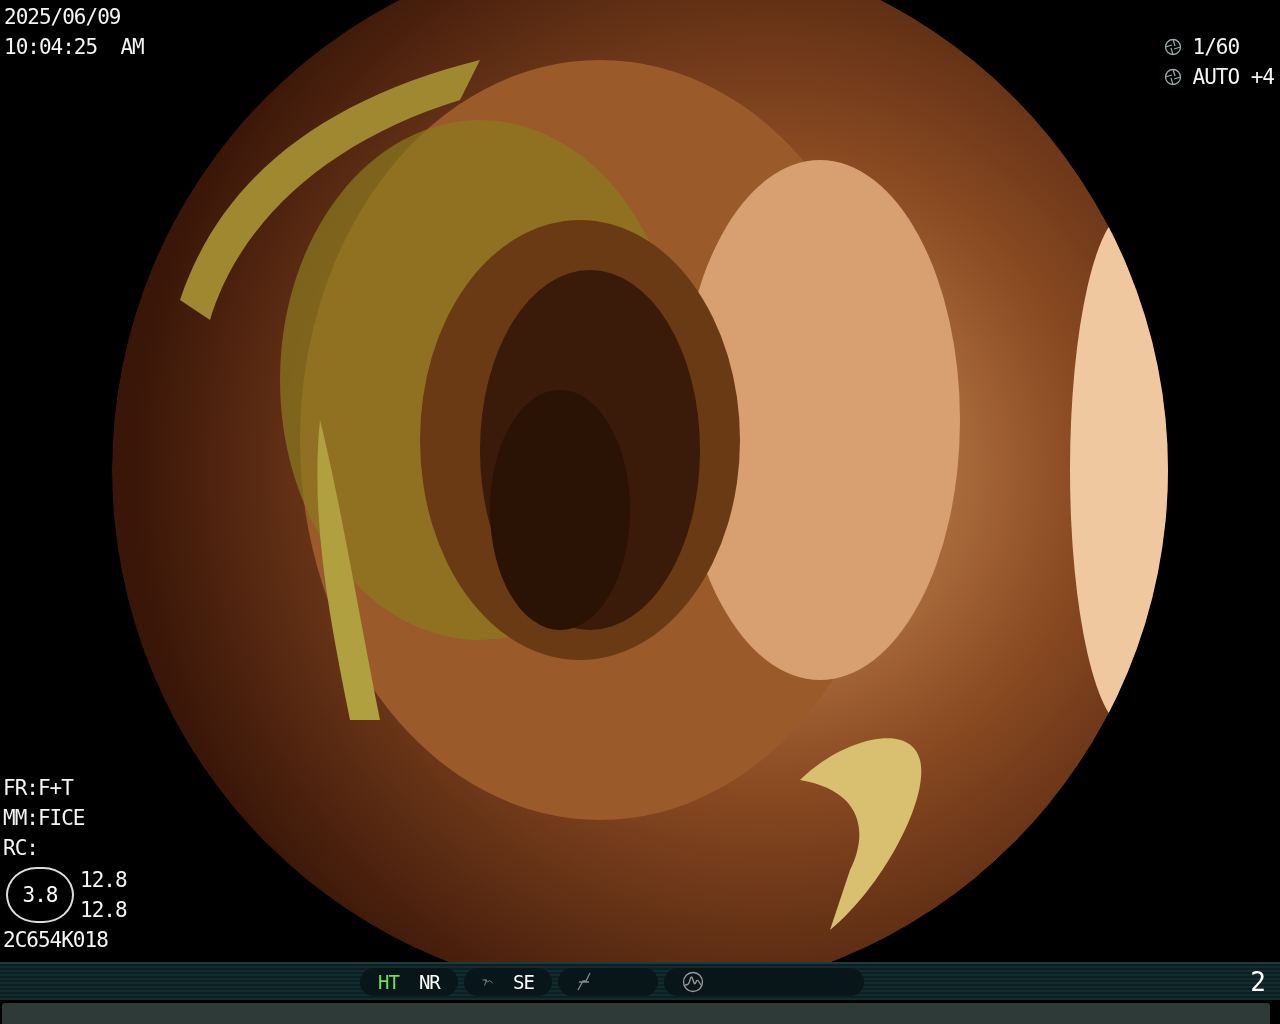  I want to click on function-icon, so click(584, 982).